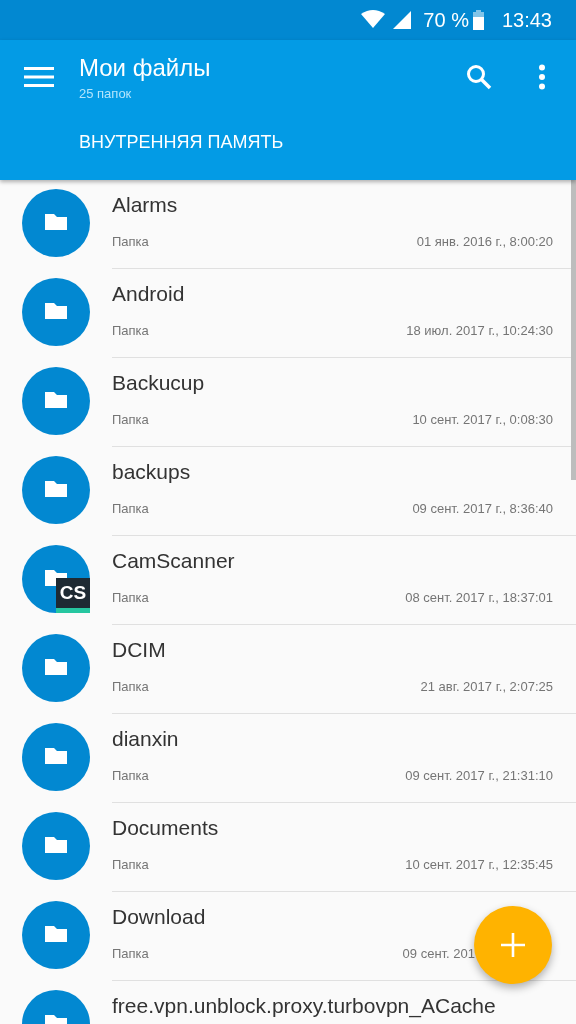 The height and width of the screenshot is (1024, 576). I want to click on folder-name: dianxin, so click(332, 739).